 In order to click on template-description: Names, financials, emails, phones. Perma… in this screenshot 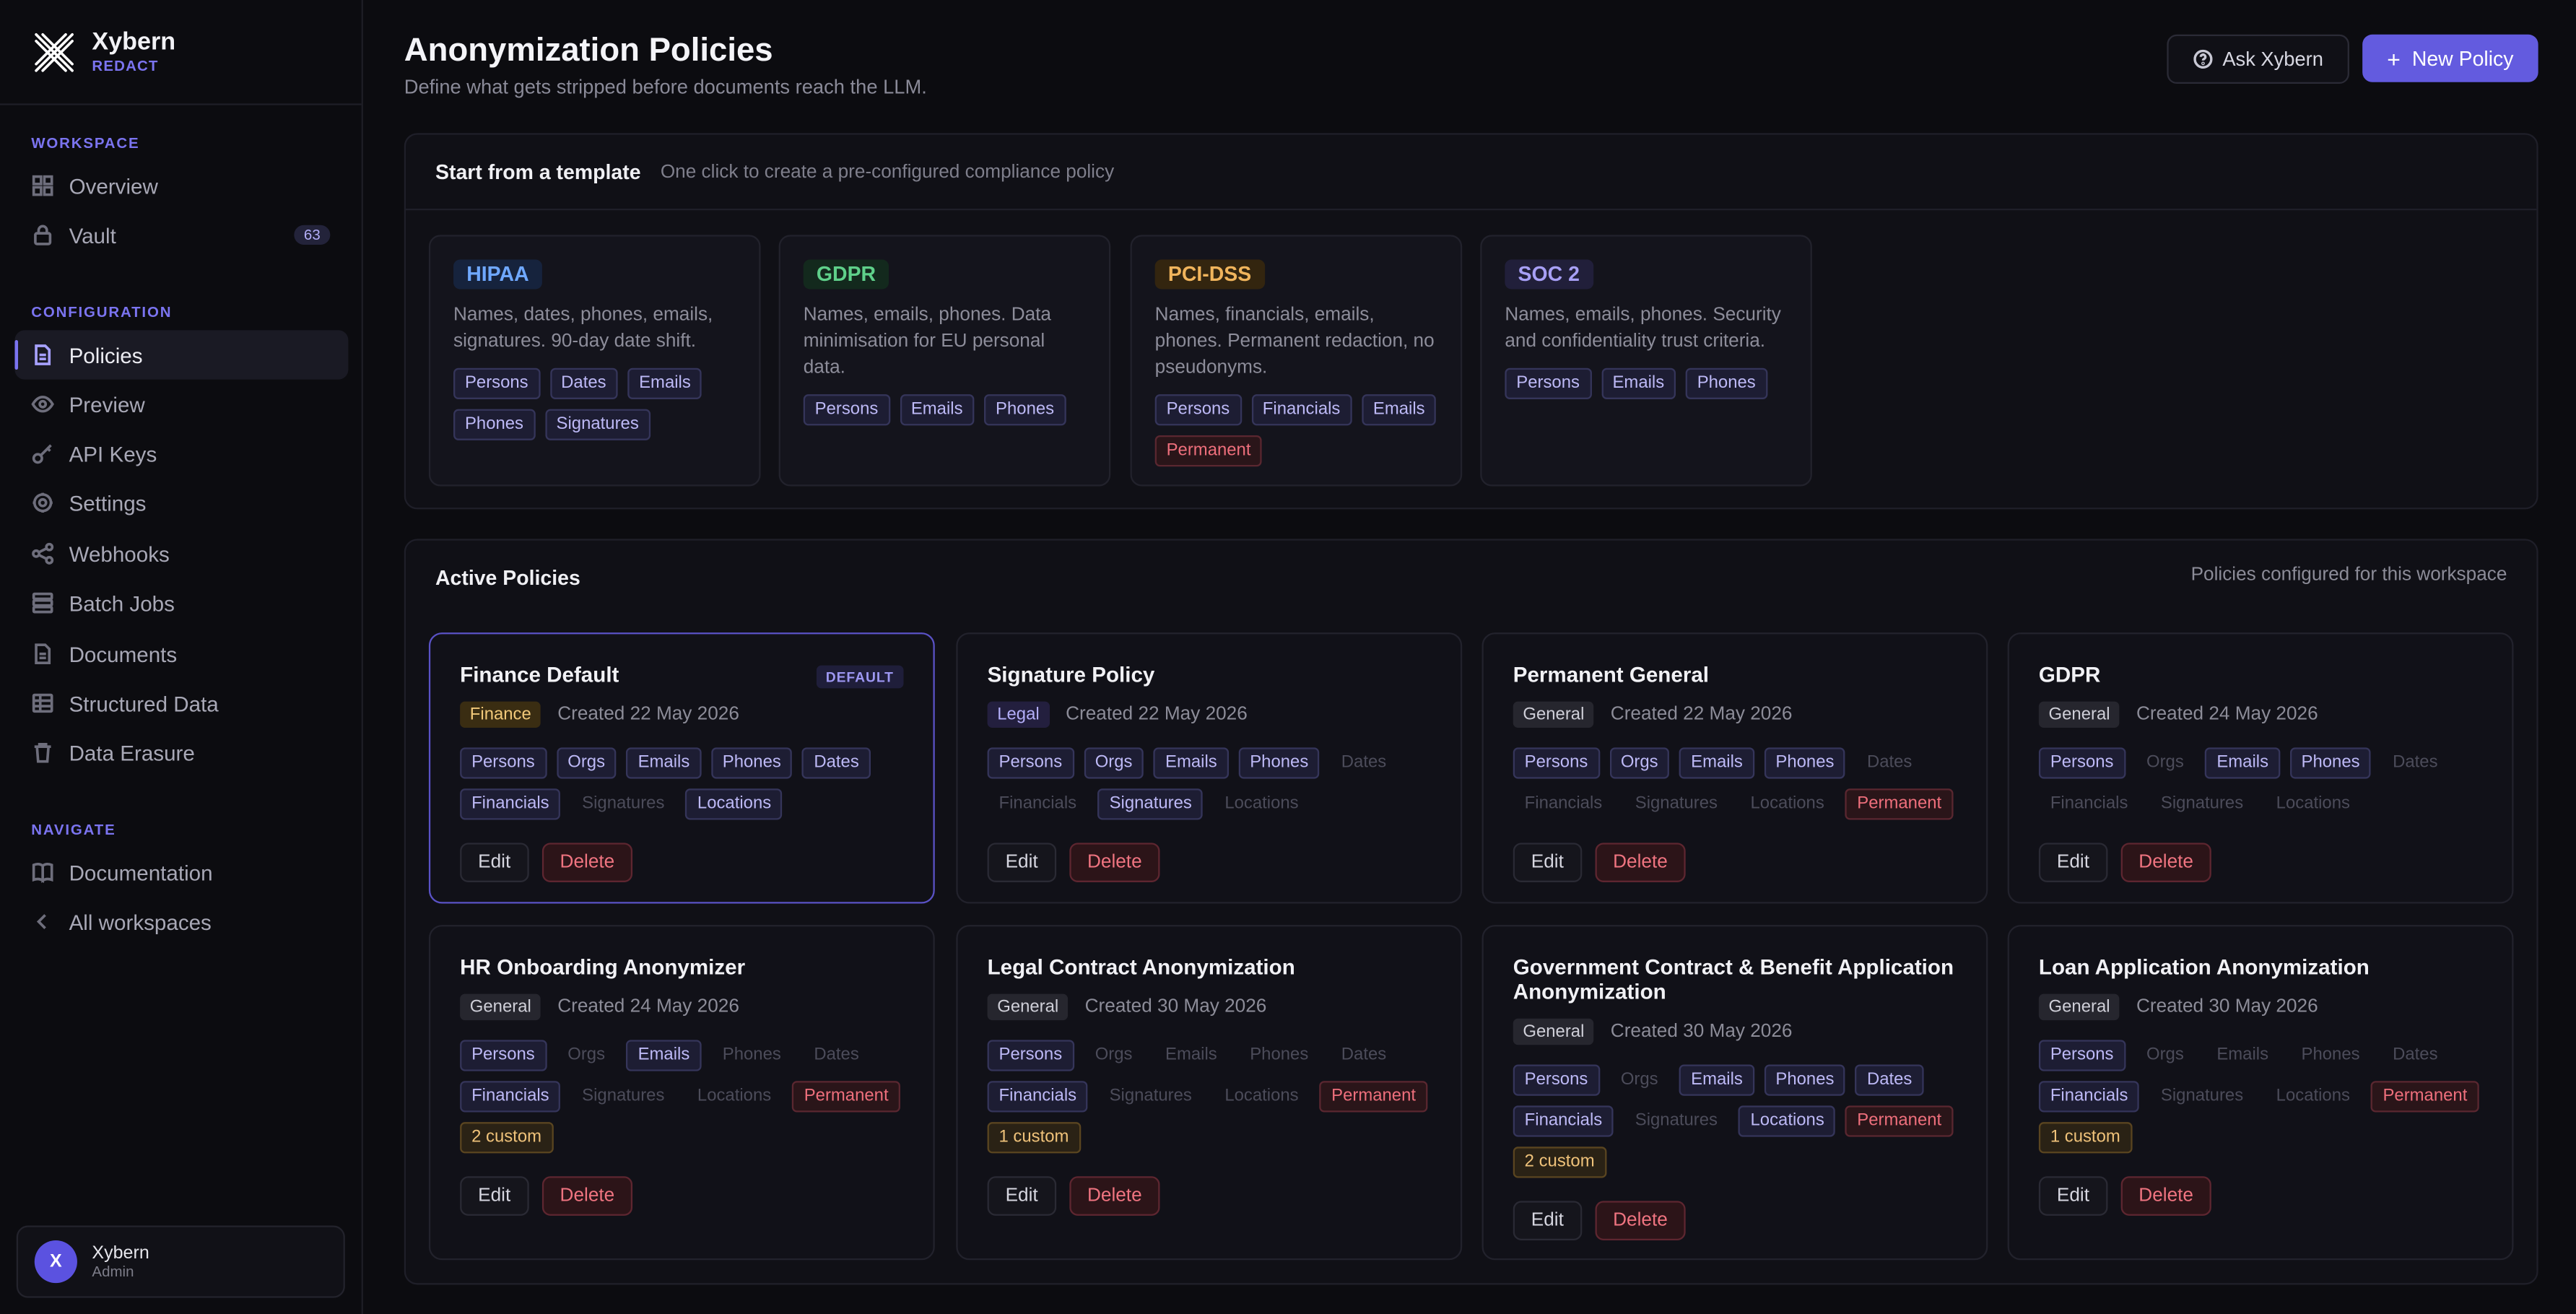, I will do `click(1294, 341)`.